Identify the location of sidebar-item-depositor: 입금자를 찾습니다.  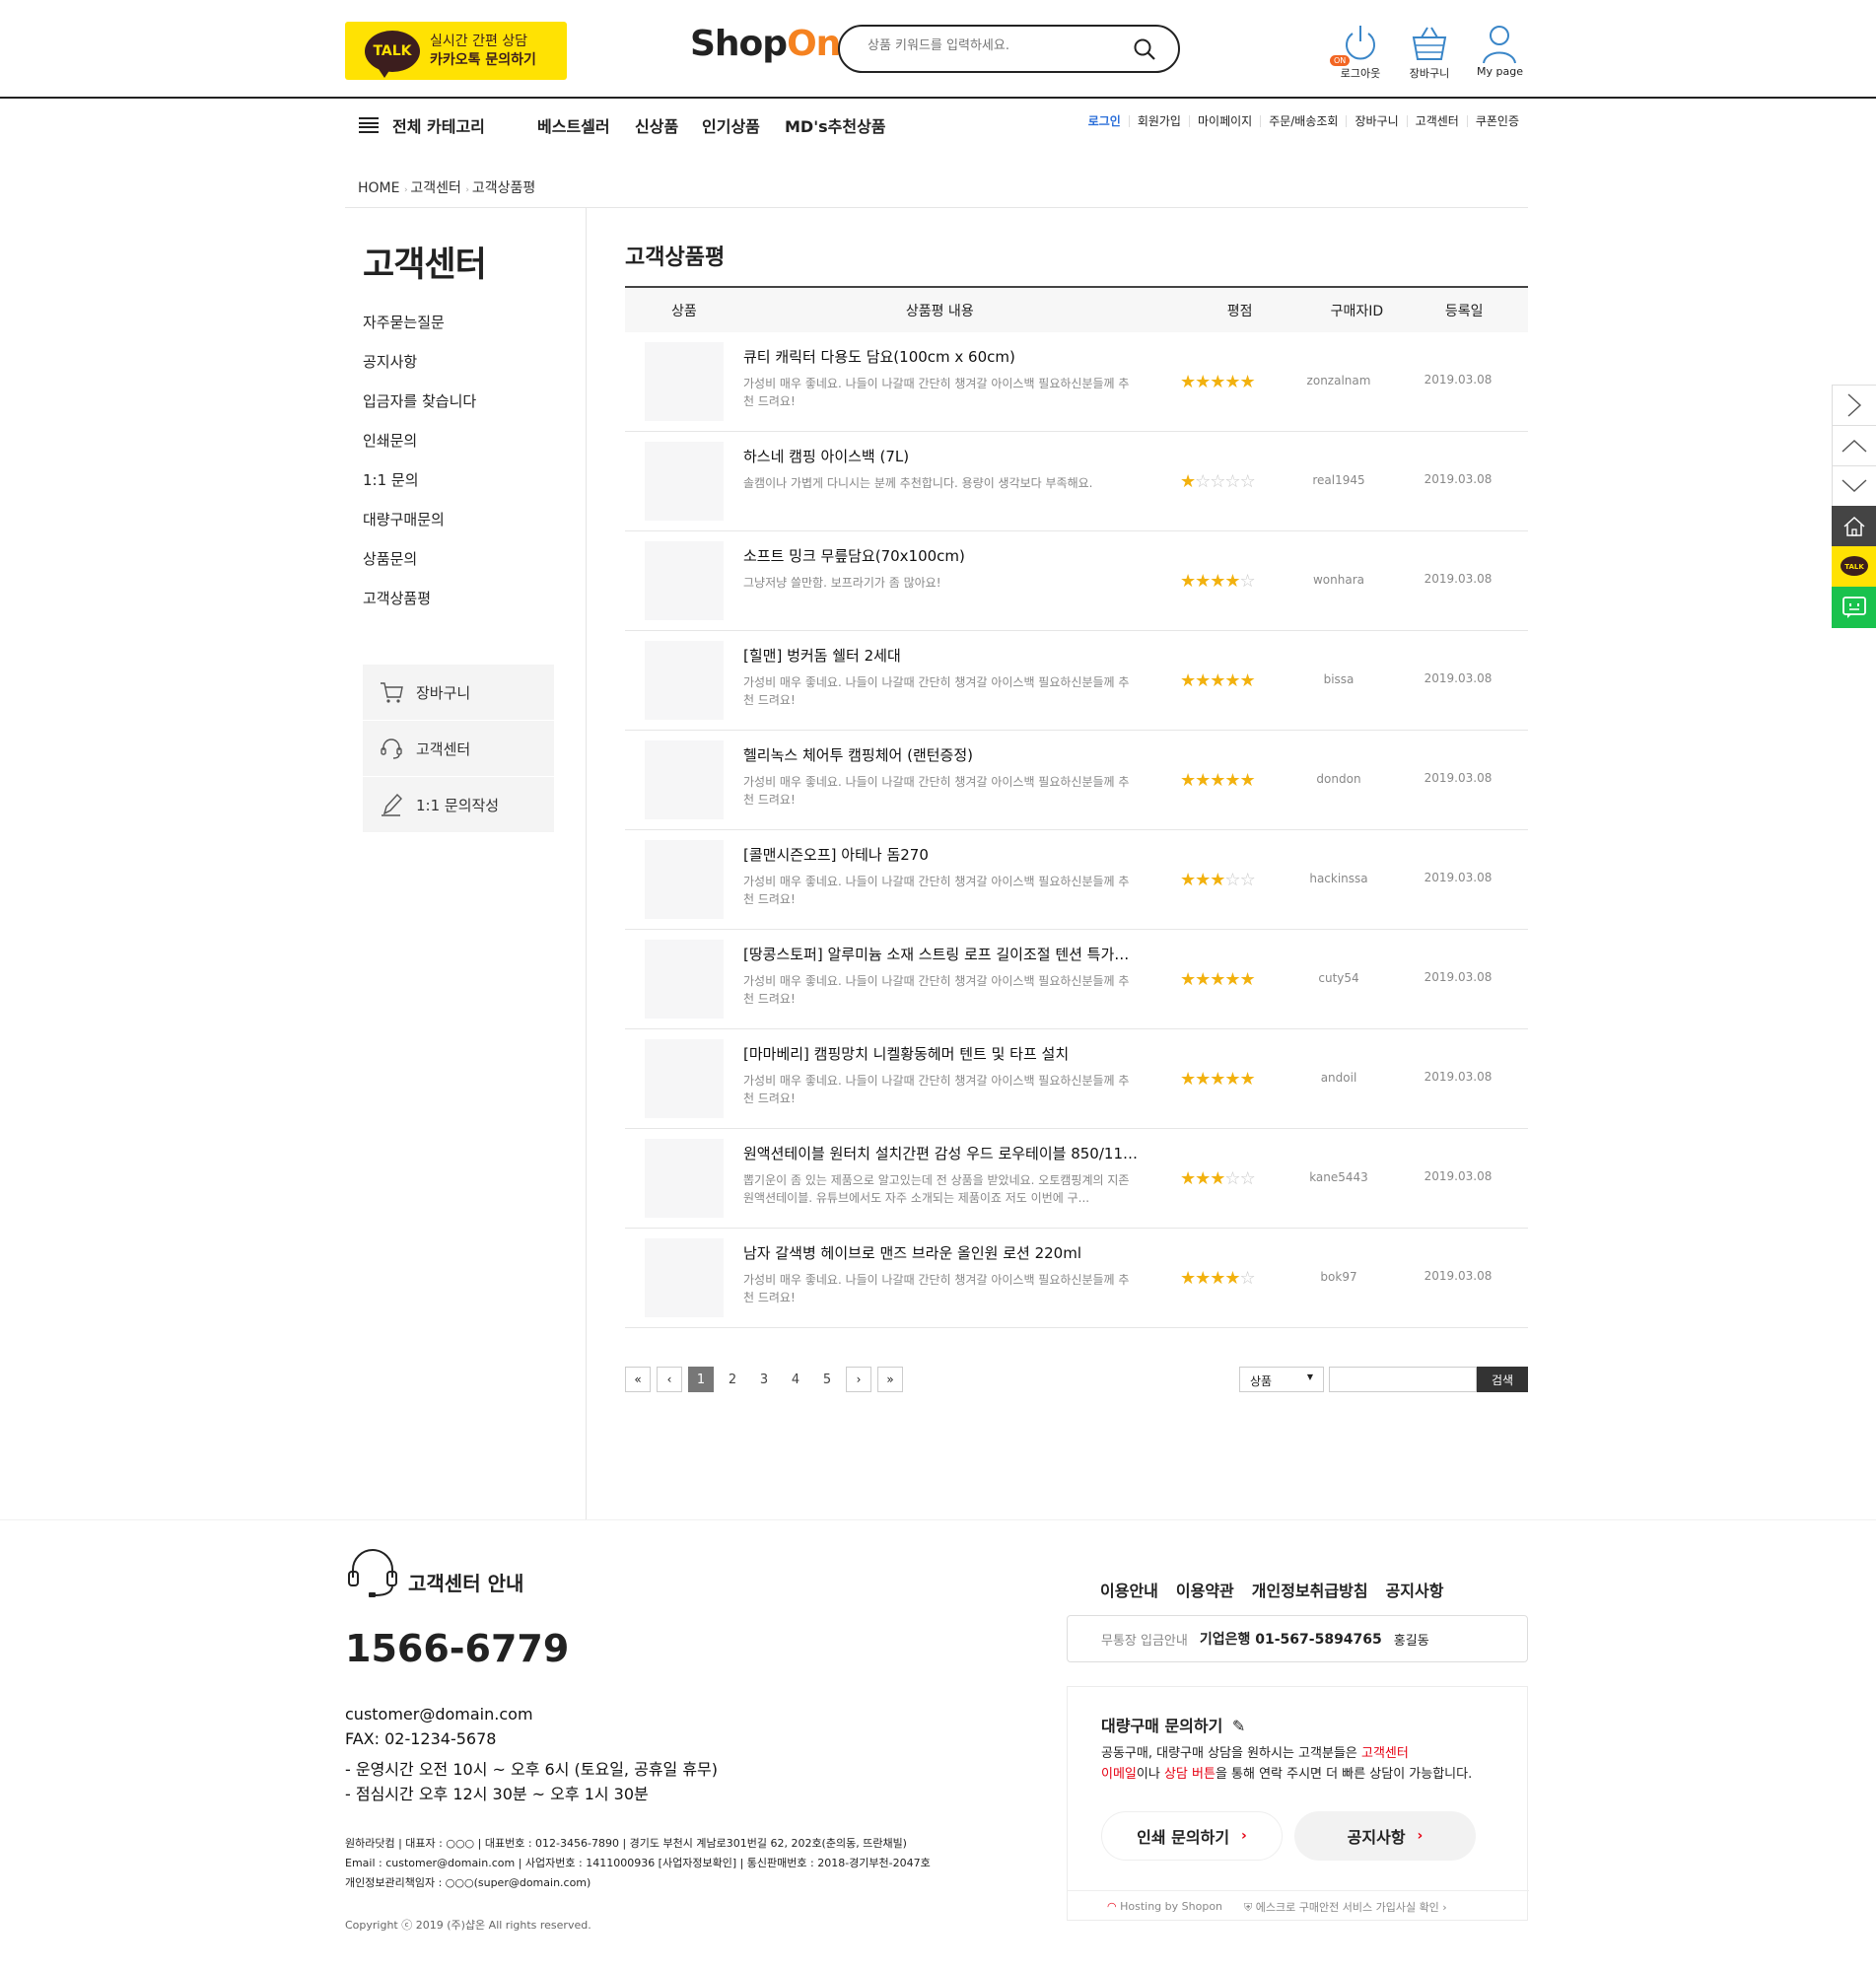
(419, 410).